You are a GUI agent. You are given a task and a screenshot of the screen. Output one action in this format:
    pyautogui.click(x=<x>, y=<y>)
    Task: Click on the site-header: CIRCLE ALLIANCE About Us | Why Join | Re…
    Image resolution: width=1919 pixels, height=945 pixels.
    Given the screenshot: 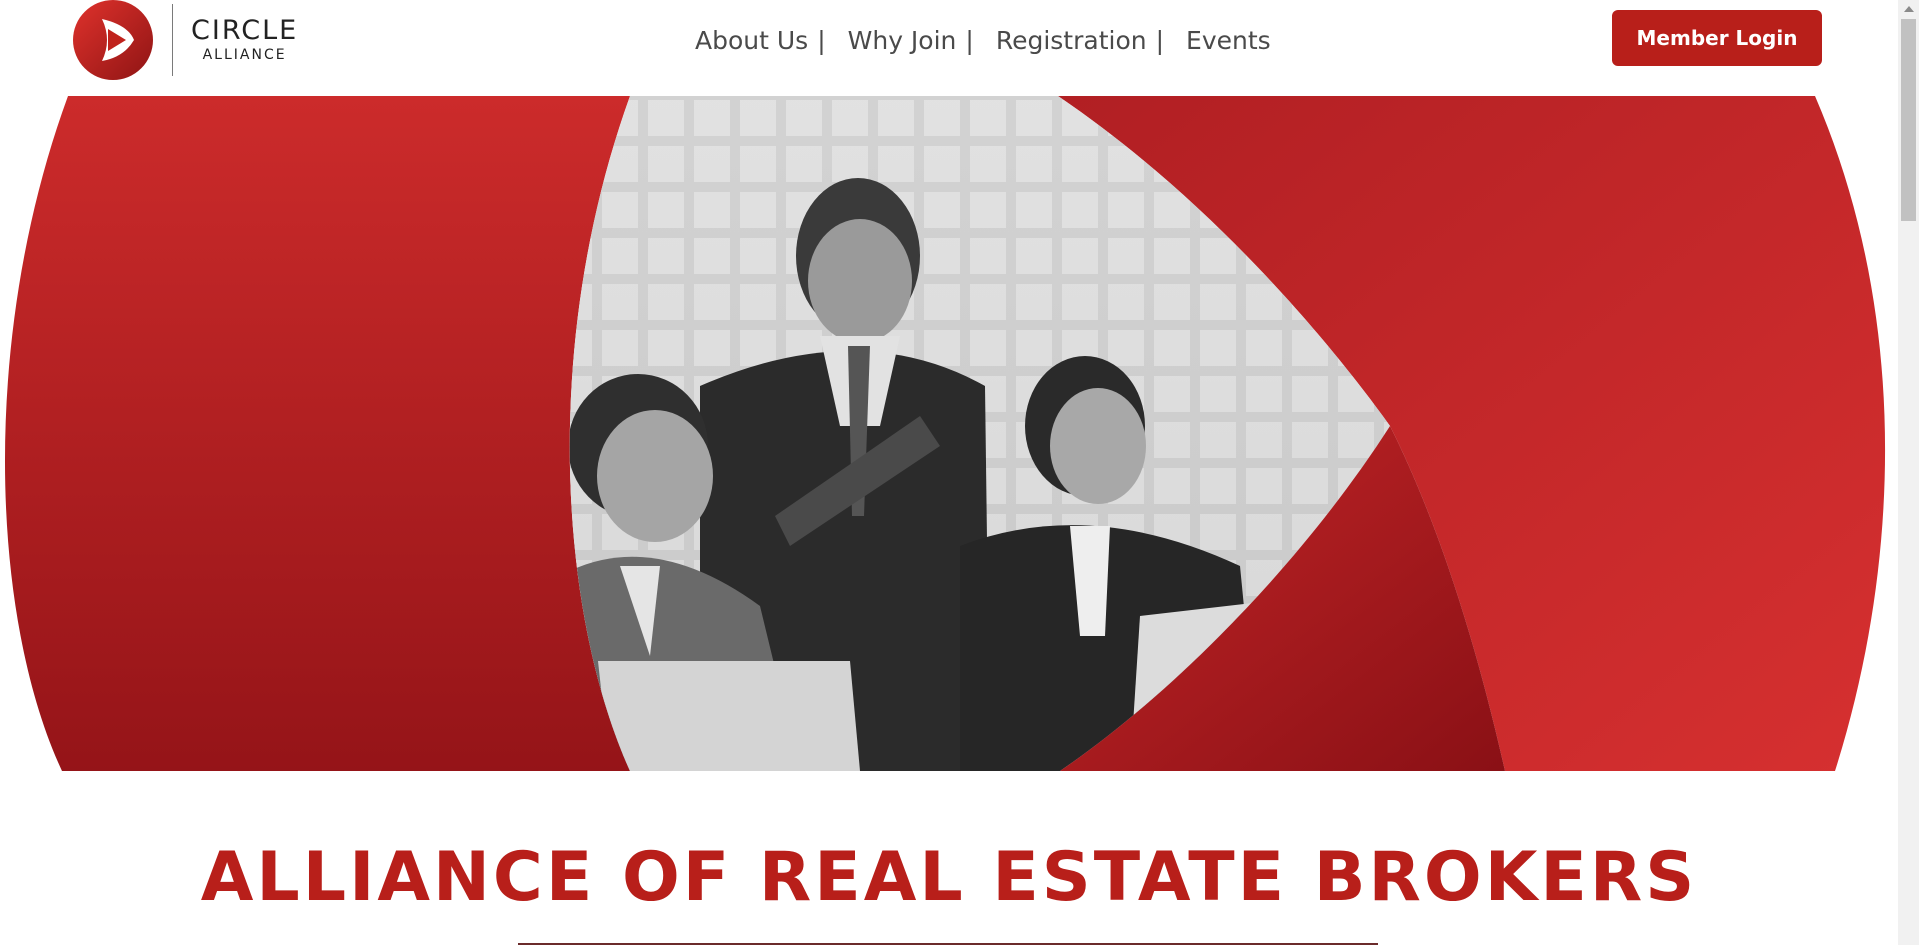 What is the action you would take?
    pyautogui.click(x=949, y=48)
    